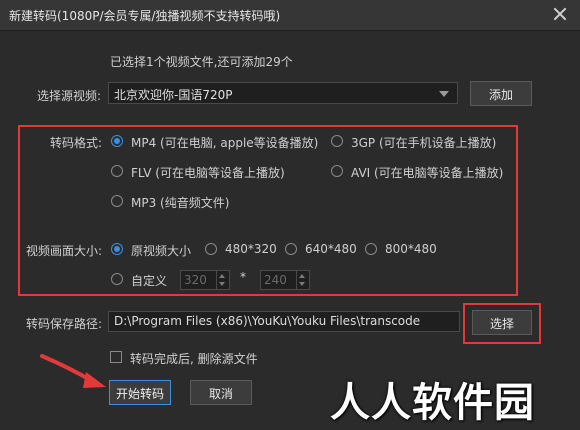  I want to click on size-custom-label: 自定义, so click(149, 281).